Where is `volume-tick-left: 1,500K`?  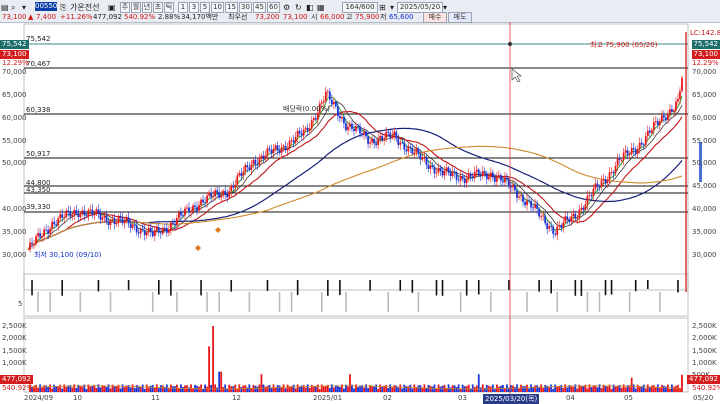
volume-tick-left: 1,500K is located at coordinates (14, 351).